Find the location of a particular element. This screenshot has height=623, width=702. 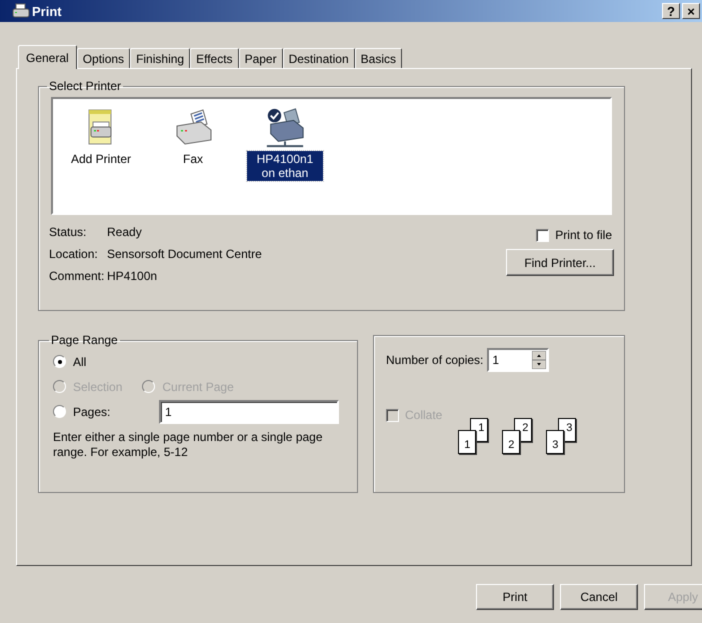

detail-label: Status: is located at coordinates (68, 232).